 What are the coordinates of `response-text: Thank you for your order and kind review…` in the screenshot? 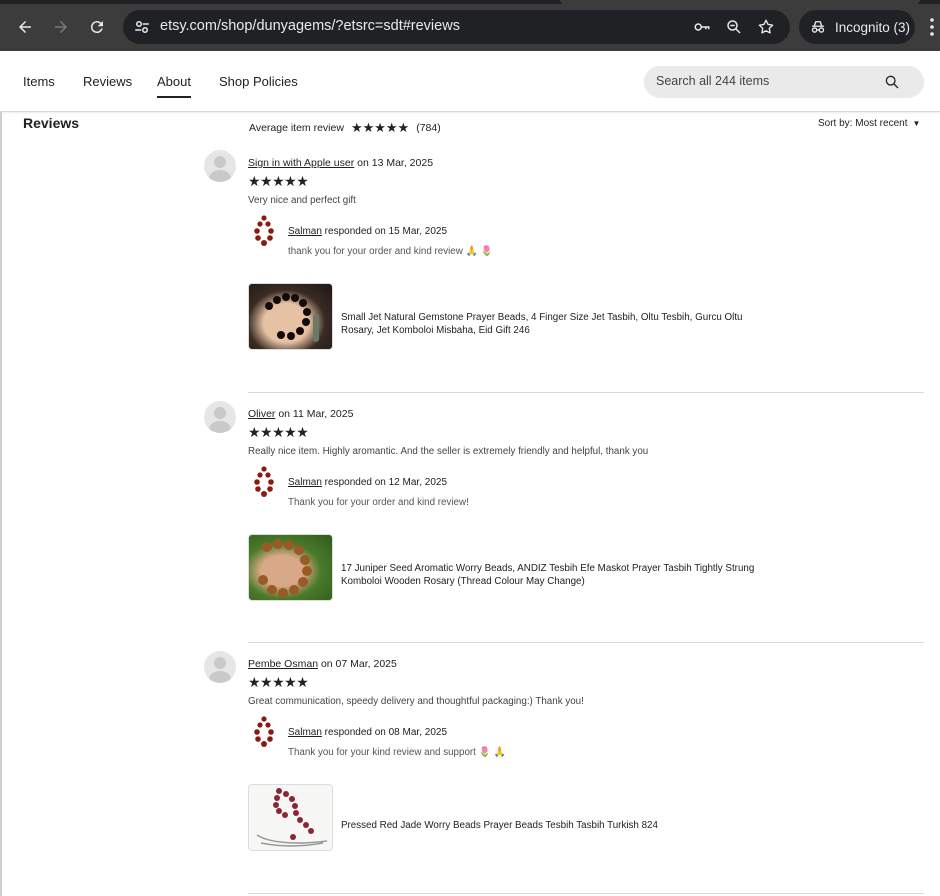 It's located at (378, 502).